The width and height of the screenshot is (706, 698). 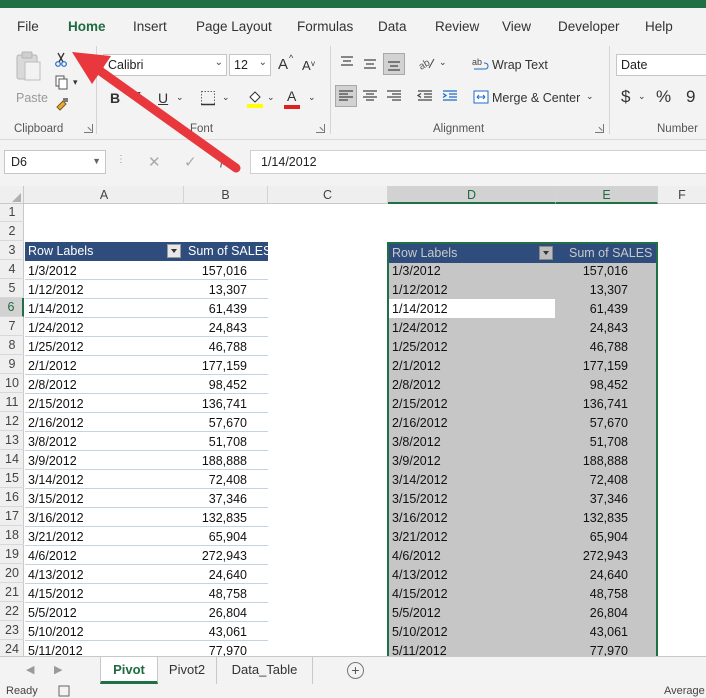 I want to click on italic-button: I, so click(x=138, y=98).